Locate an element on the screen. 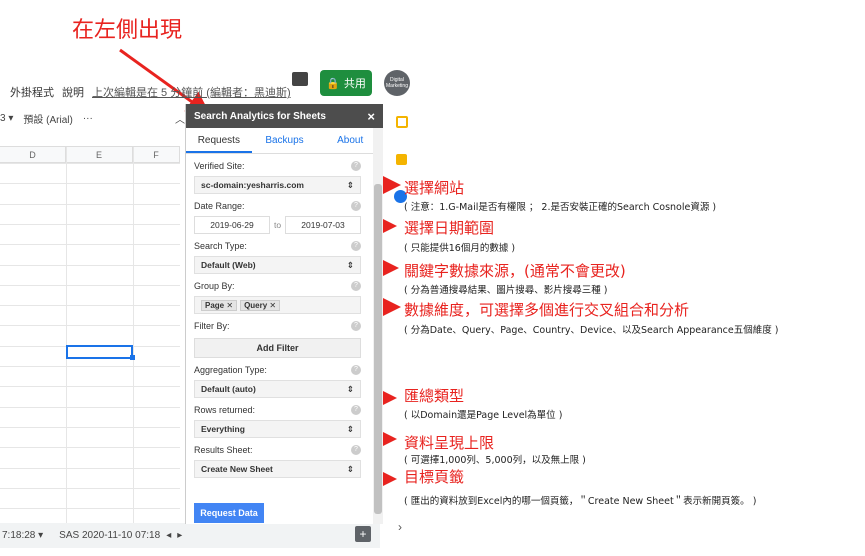 This screenshot has height=556, width=865. scrollbar-thumb is located at coordinates (378, 349).